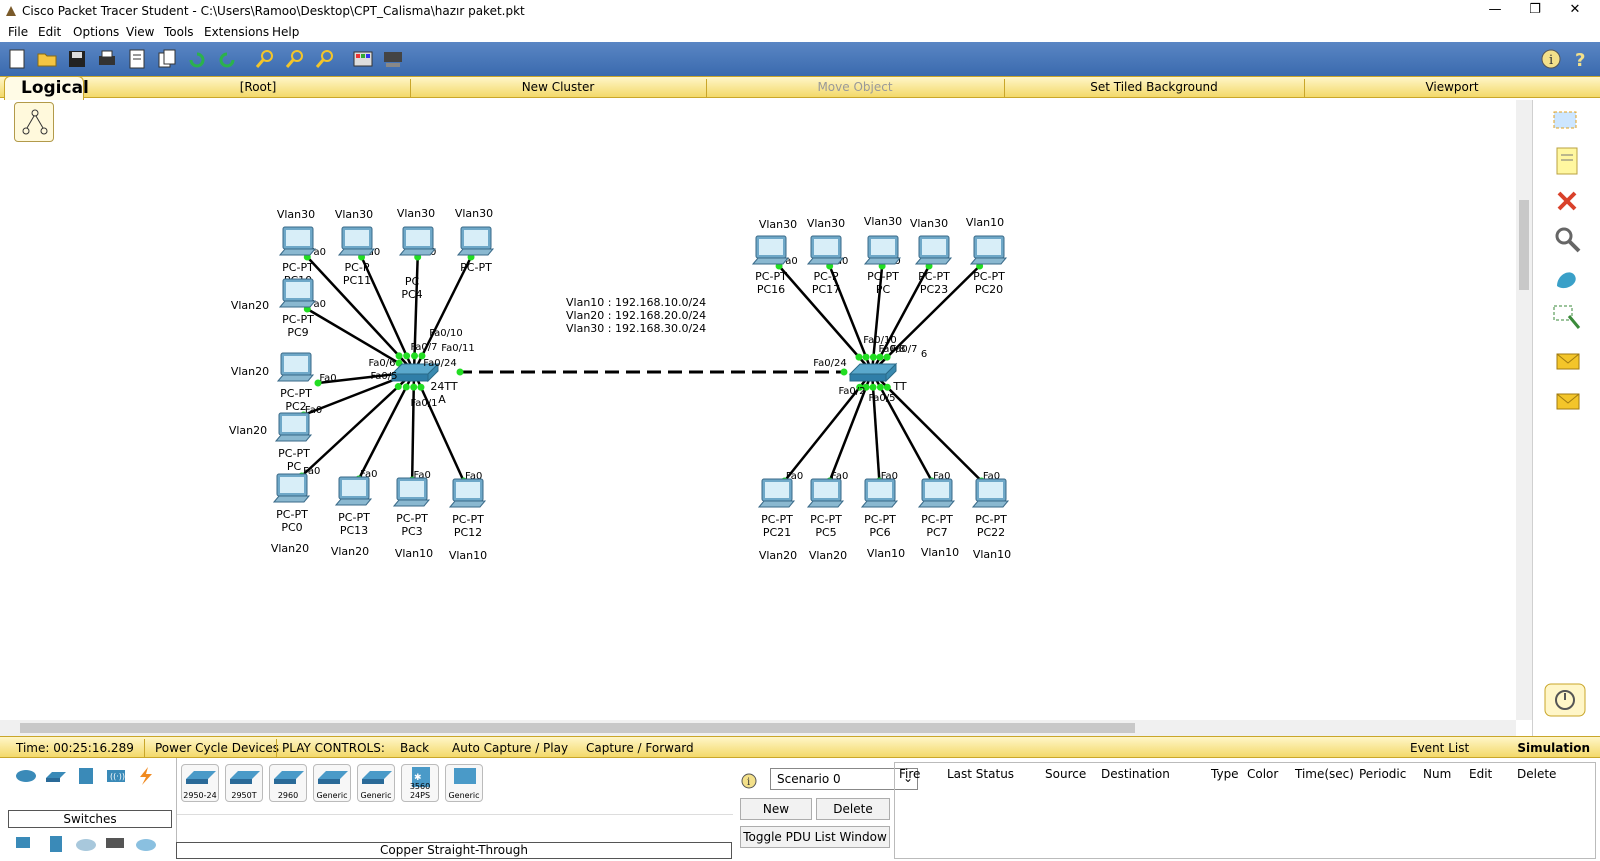 The width and height of the screenshot is (1600, 861). Describe the element at coordinates (776, 809) in the screenshot. I see `new-scenario-button: New` at that location.